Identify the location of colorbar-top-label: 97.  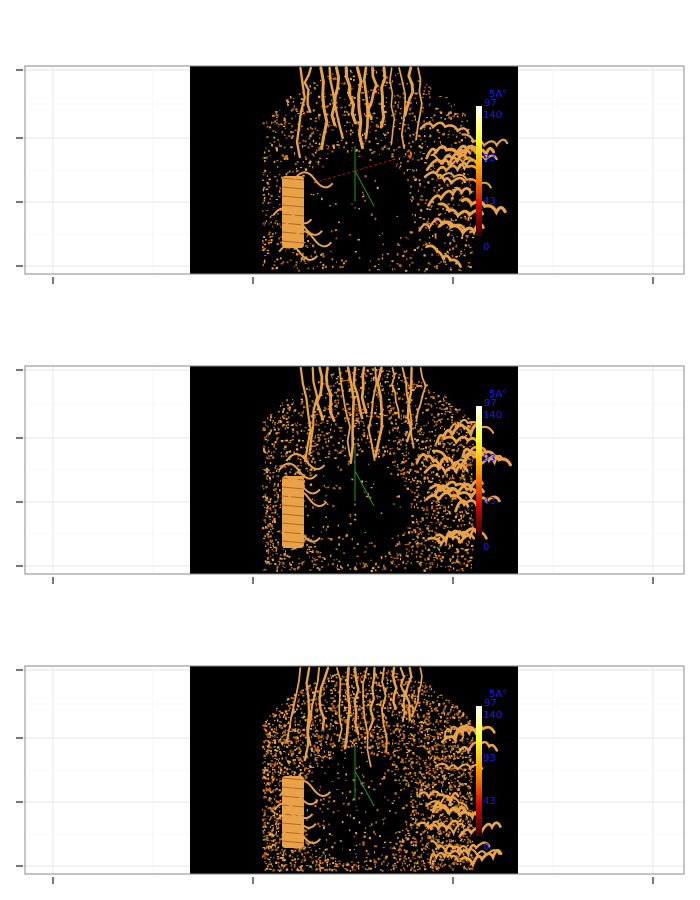
(490, 403).